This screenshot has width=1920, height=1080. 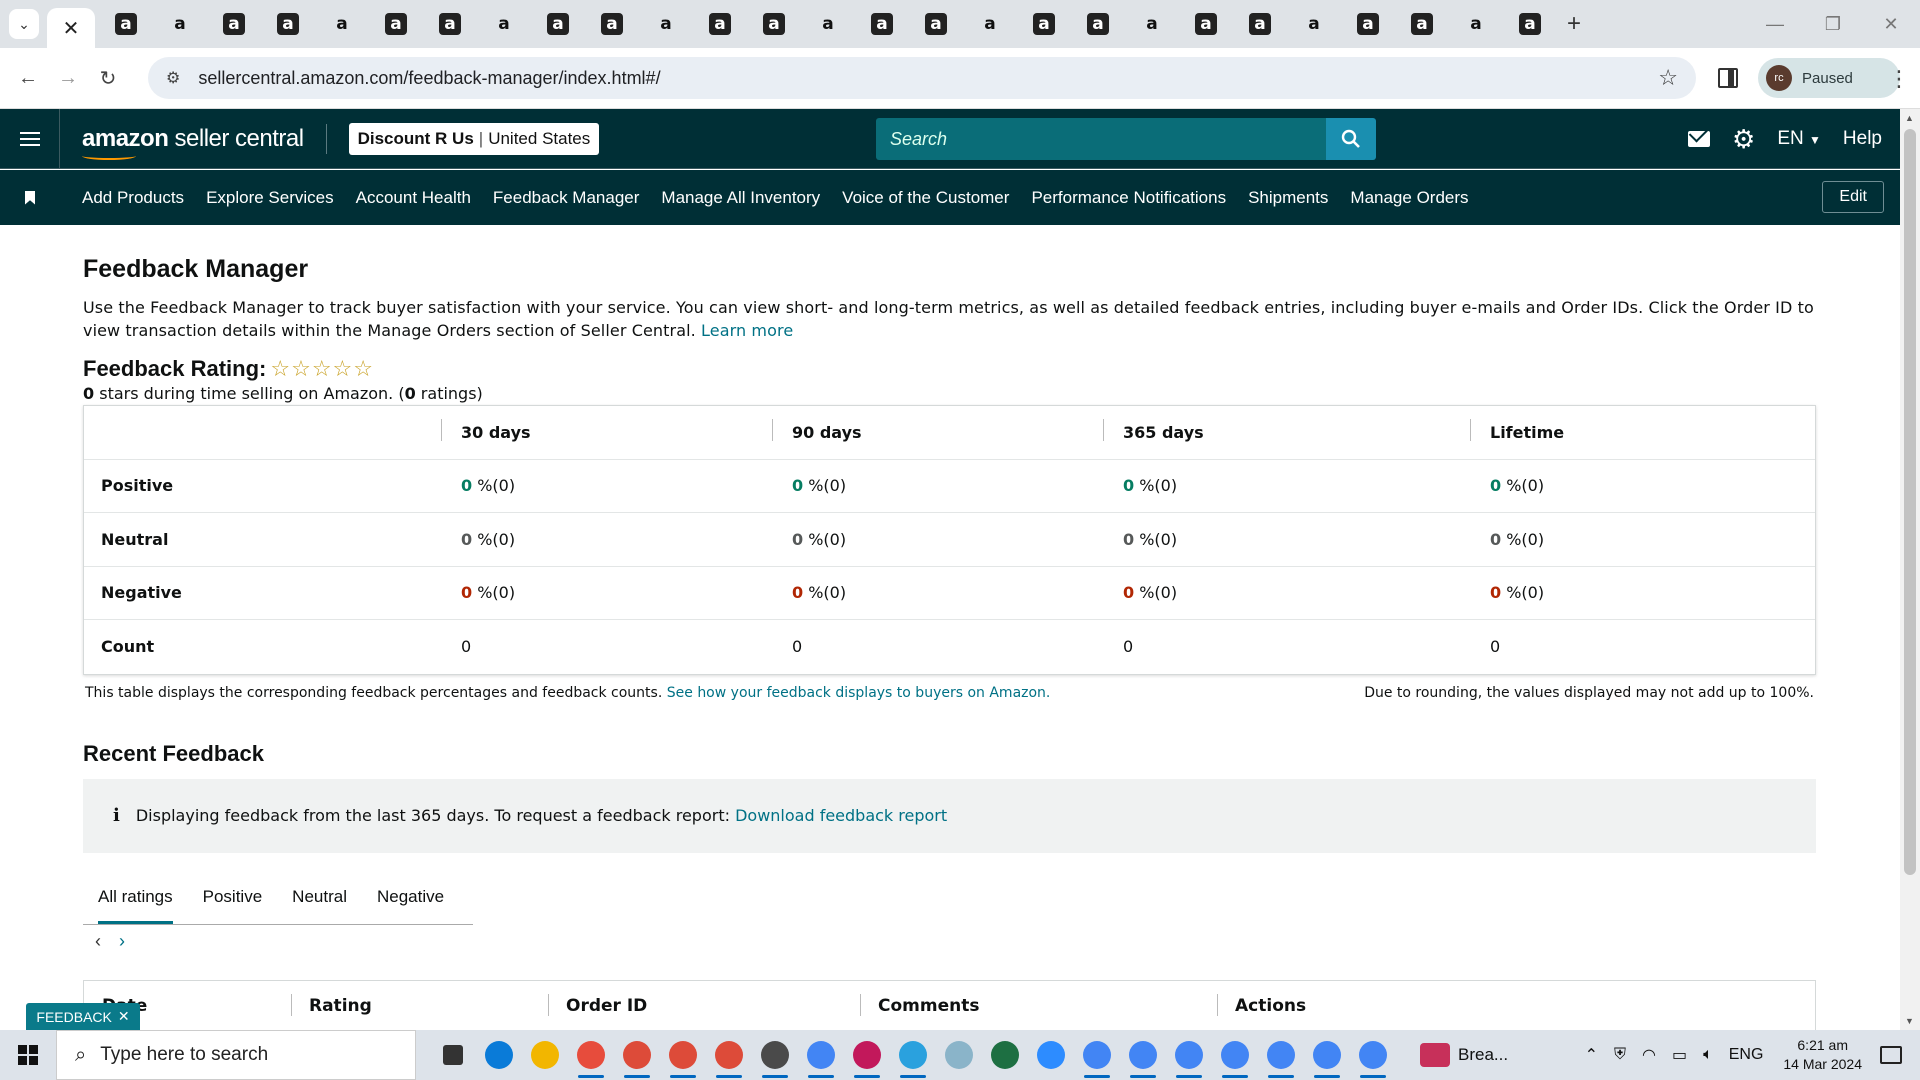 What do you see at coordinates (28, 1055) in the screenshot?
I see `start-button` at bounding box center [28, 1055].